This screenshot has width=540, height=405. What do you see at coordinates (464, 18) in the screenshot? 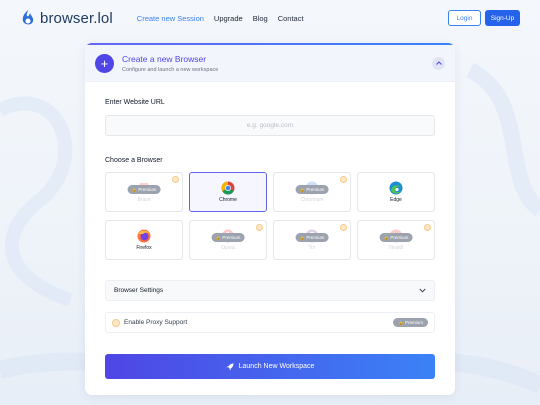
I see `login-button: Login` at bounding box center [464, 18].